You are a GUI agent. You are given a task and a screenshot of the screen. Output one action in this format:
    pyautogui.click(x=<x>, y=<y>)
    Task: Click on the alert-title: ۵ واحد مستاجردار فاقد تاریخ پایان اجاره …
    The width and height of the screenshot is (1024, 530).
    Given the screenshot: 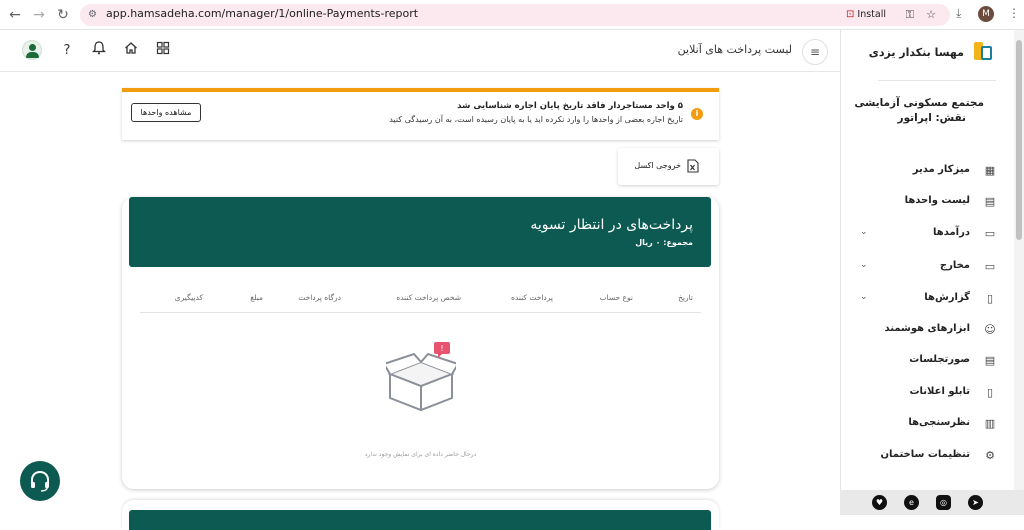 What is the action you would take?
    pyautogui.click(x=570, y=106)
    